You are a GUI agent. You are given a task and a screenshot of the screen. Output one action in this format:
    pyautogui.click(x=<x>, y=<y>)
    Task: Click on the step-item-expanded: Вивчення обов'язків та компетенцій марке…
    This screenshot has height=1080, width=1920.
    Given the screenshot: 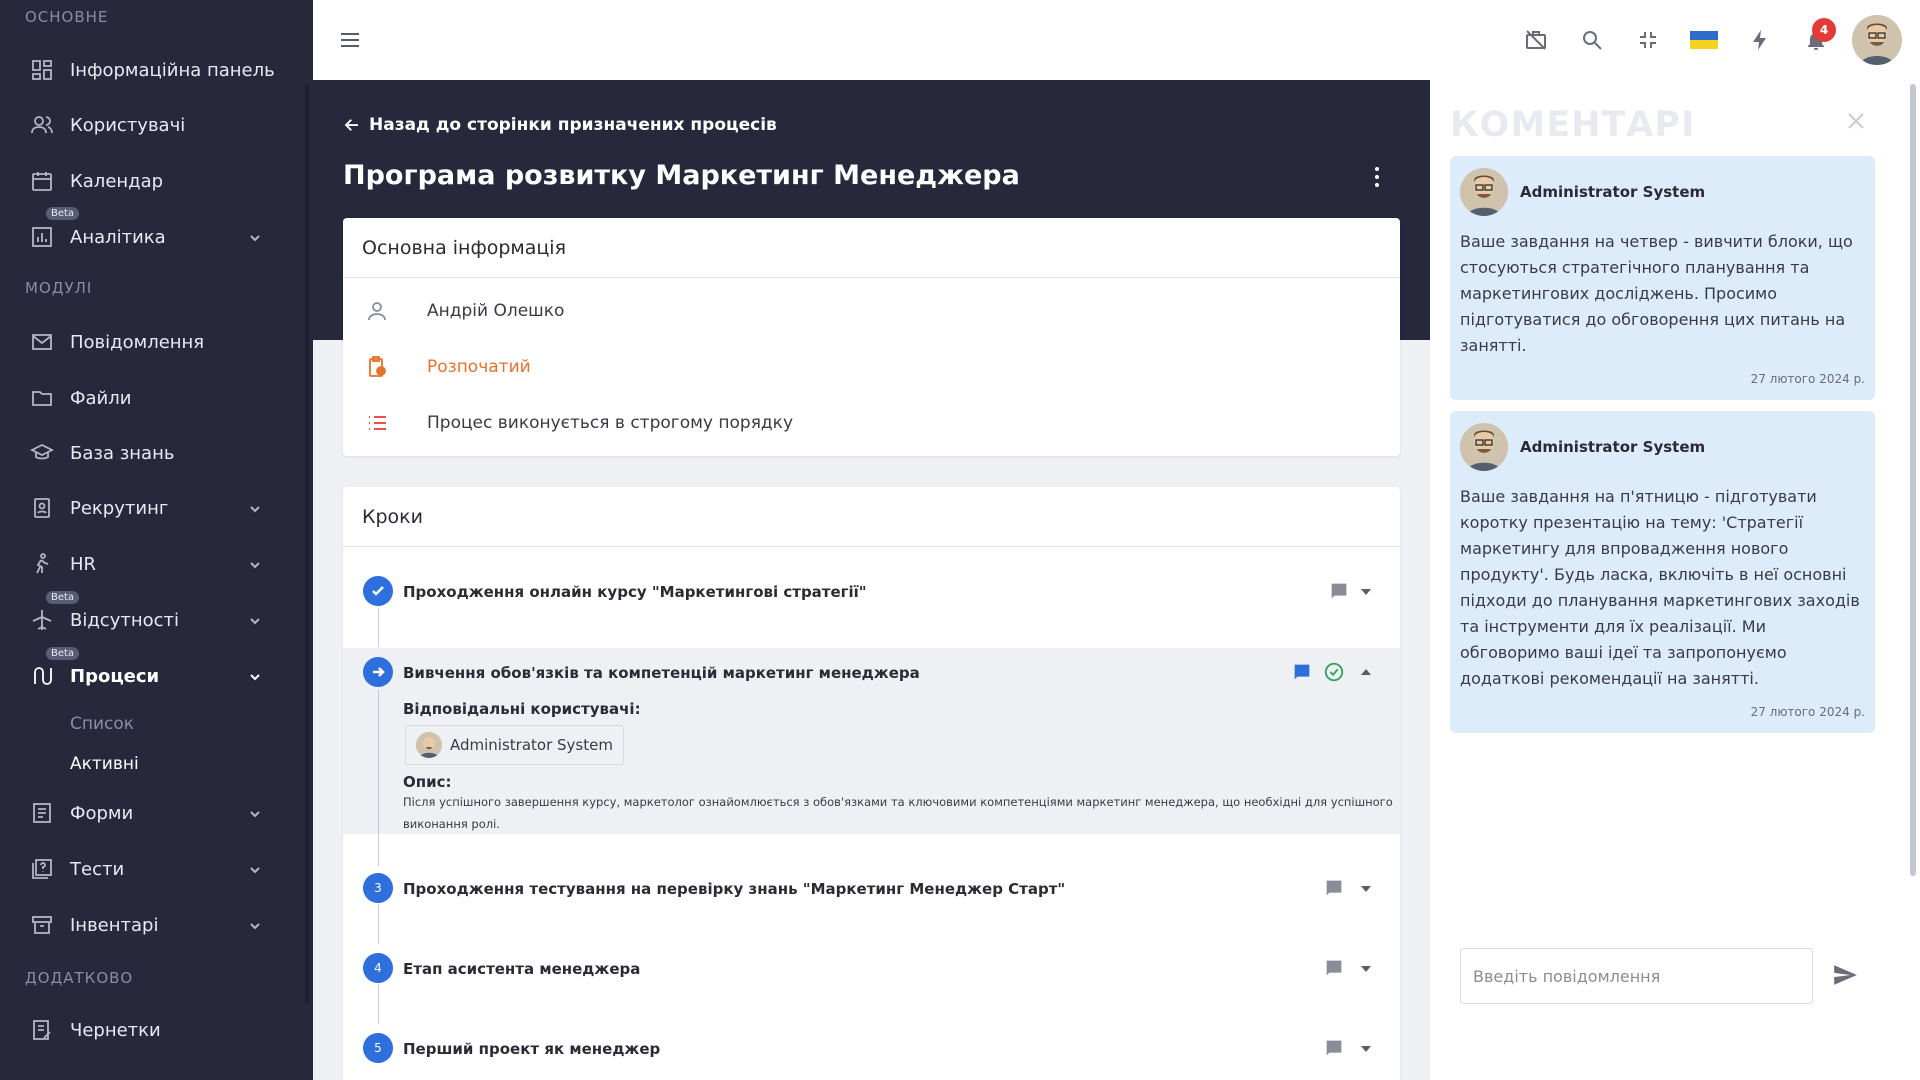 What is the action you would take?
    pyautogui.click(x=871, y=672)
    